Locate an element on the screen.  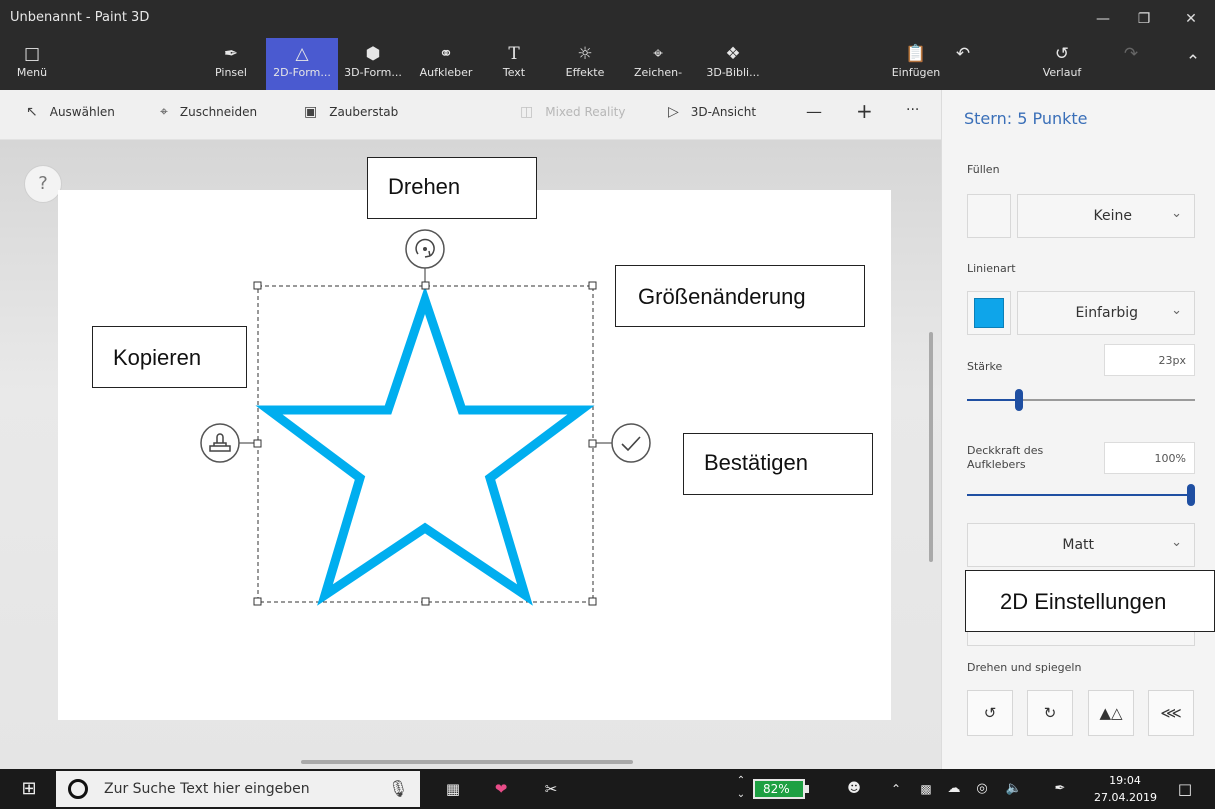
undo-button: ↶ is located at coordinates (963, 64).